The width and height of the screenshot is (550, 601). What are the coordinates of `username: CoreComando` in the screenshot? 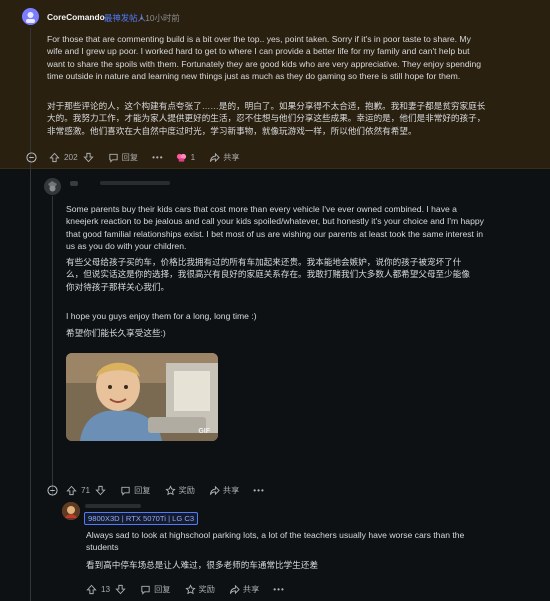 It's located at (76, 17).